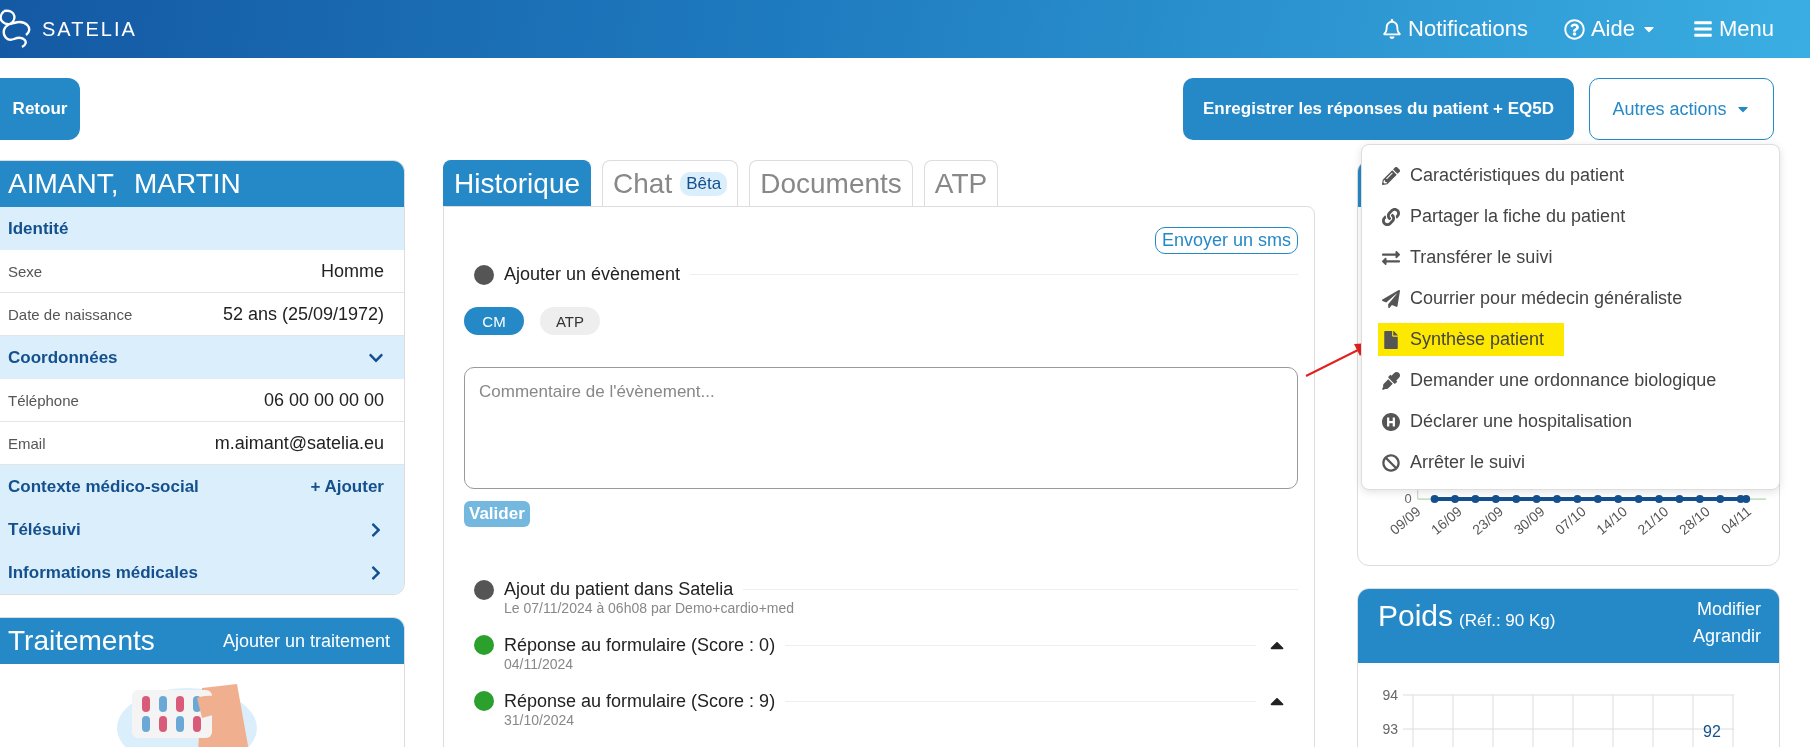  Describe the element at coordinates (70, 314) in the screenshot. I see `field-label: Date de naissance` at that location.